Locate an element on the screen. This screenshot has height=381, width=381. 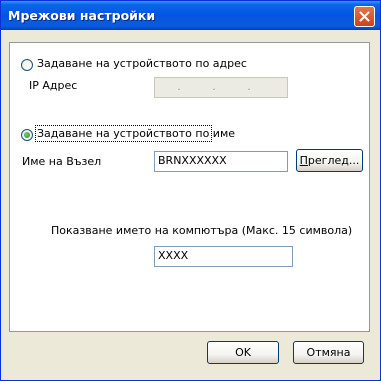
computer-name-field: XXXX is located at coordinates (223, 256).